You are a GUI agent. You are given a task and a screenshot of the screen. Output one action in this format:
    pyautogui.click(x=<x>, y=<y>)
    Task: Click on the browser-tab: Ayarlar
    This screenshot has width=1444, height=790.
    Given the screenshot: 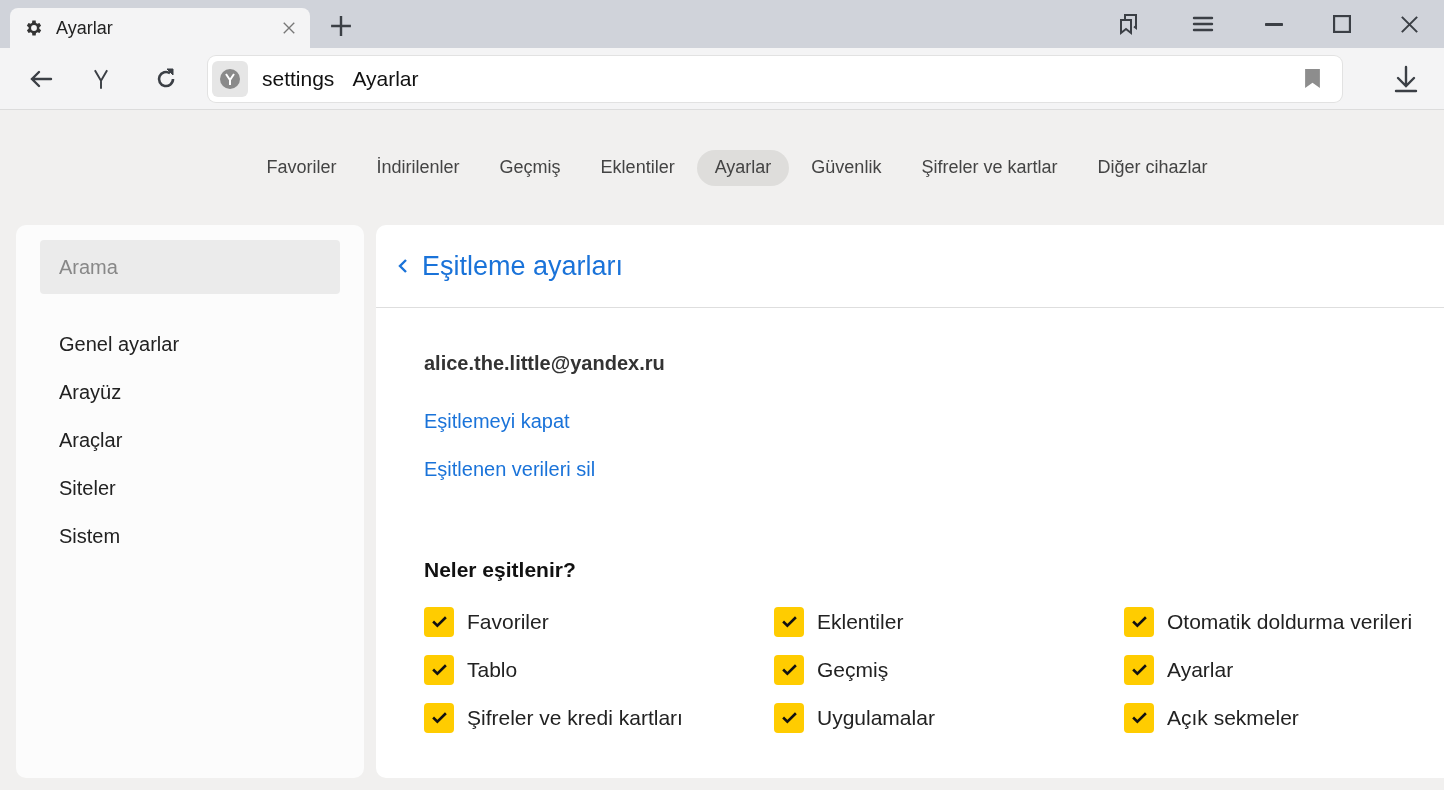 What is the action you would take?
    pyautogui.click(x=160, y=28)
    